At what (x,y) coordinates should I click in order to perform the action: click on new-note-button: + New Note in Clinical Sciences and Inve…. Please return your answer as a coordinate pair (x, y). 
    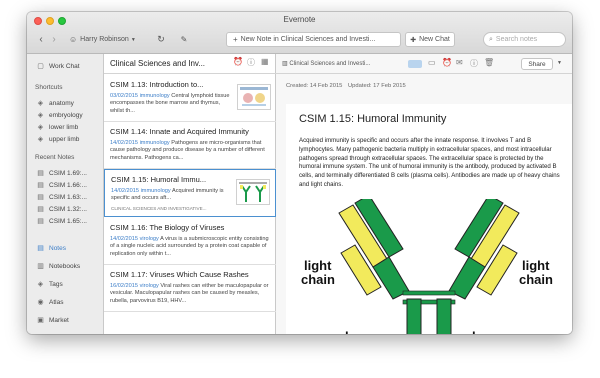
    Looking at the image, I should click on (313, 39).